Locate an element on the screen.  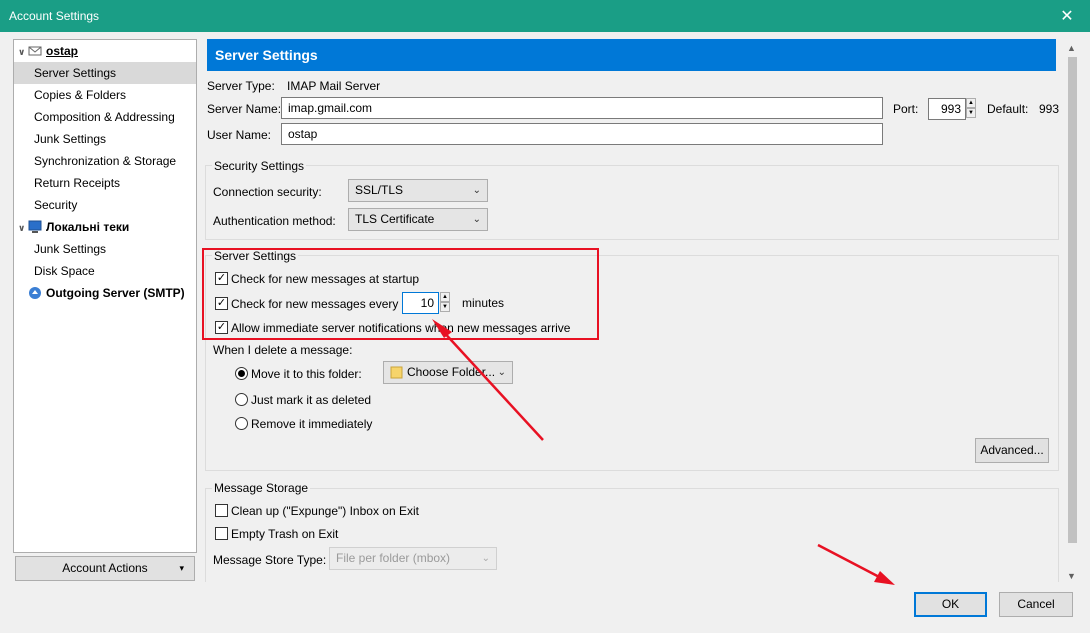
move-to-folder-radio is located at coordinates (241, 373).